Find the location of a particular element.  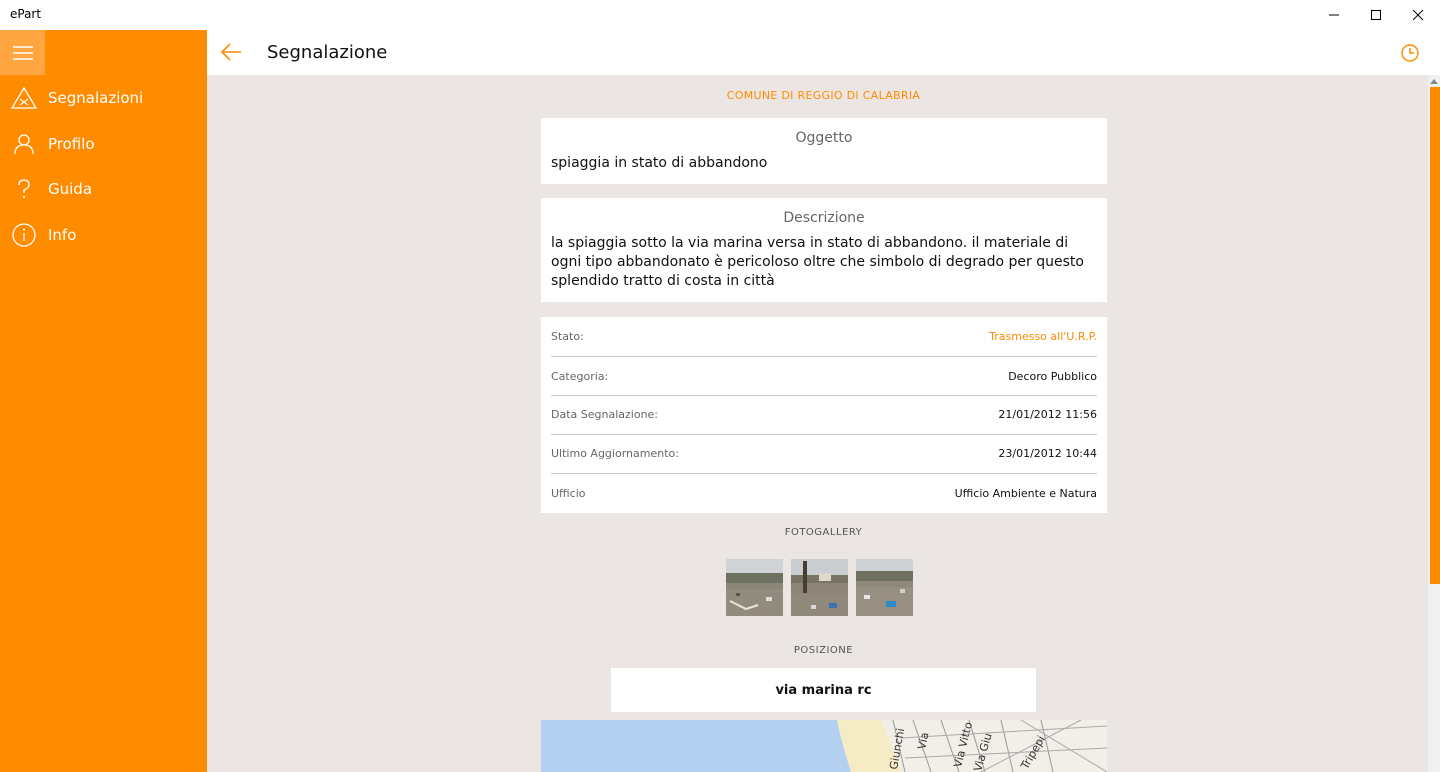

sidebar-item-label: Info is located at coordinates (62, 235).